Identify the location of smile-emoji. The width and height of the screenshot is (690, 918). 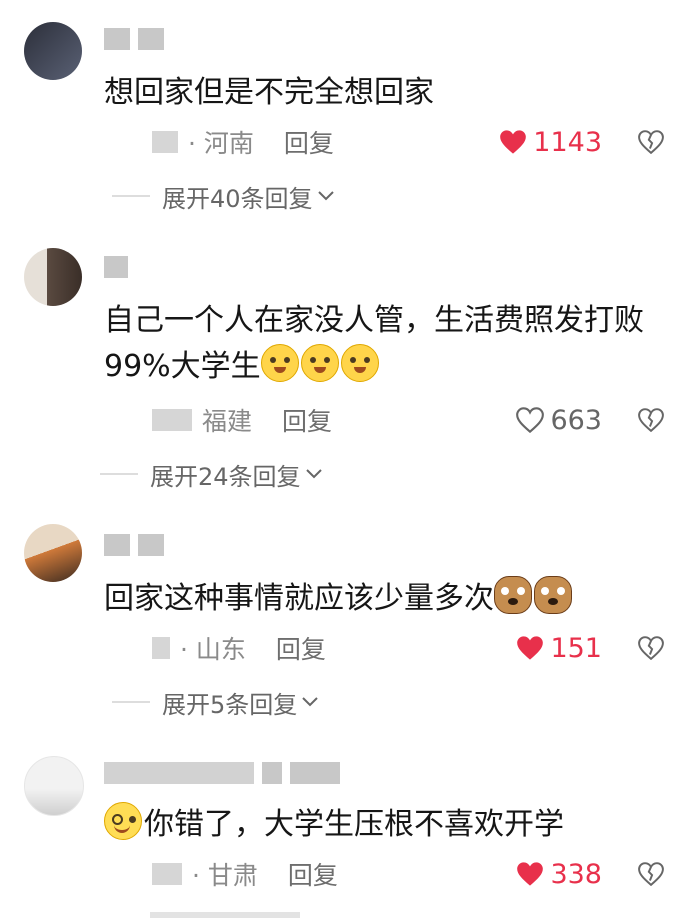
(123, 821).